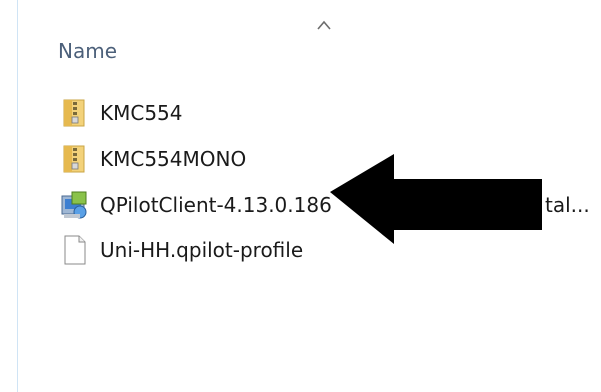 This screenshot has width=601, height=392. I want to click on file-name: KMC554MONO, so click(173, 159).